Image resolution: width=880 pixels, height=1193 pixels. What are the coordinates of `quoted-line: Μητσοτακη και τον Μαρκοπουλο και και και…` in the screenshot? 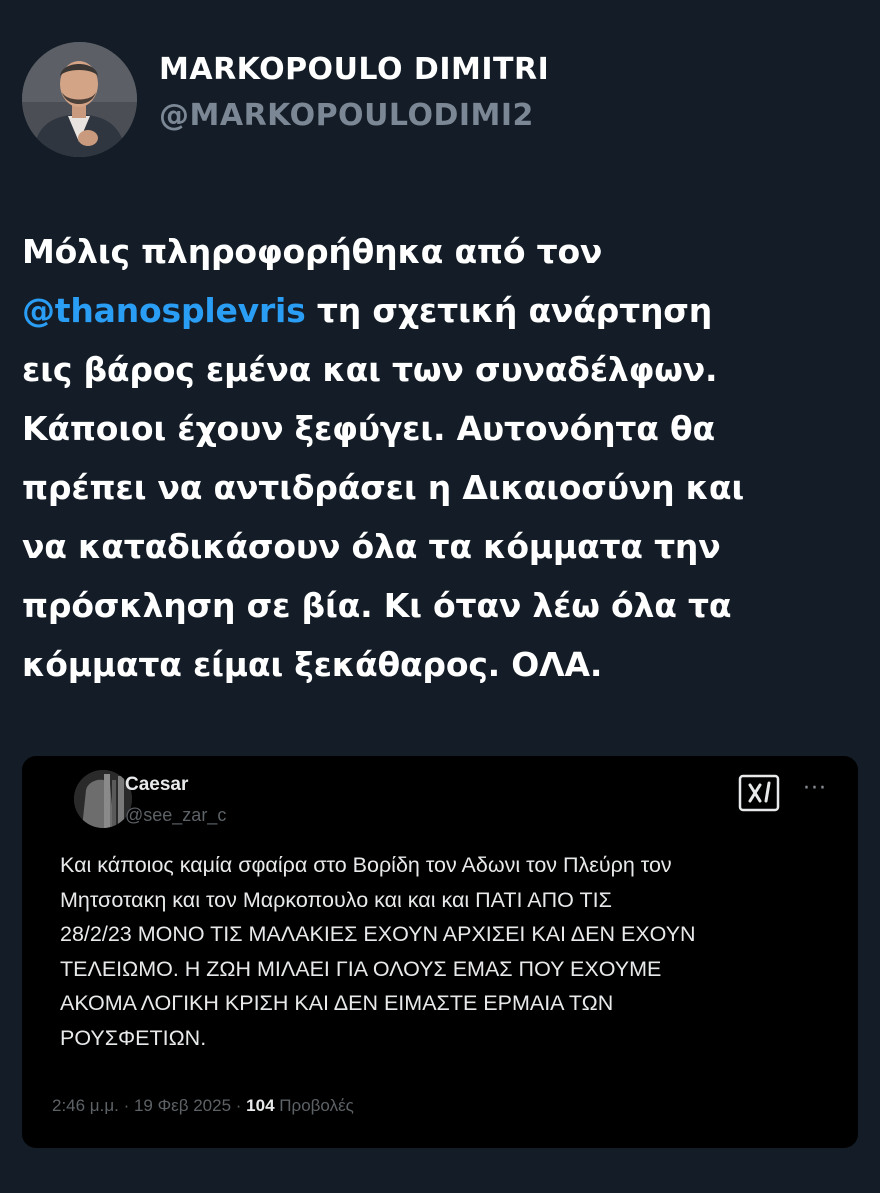 It's located at (336, 899).